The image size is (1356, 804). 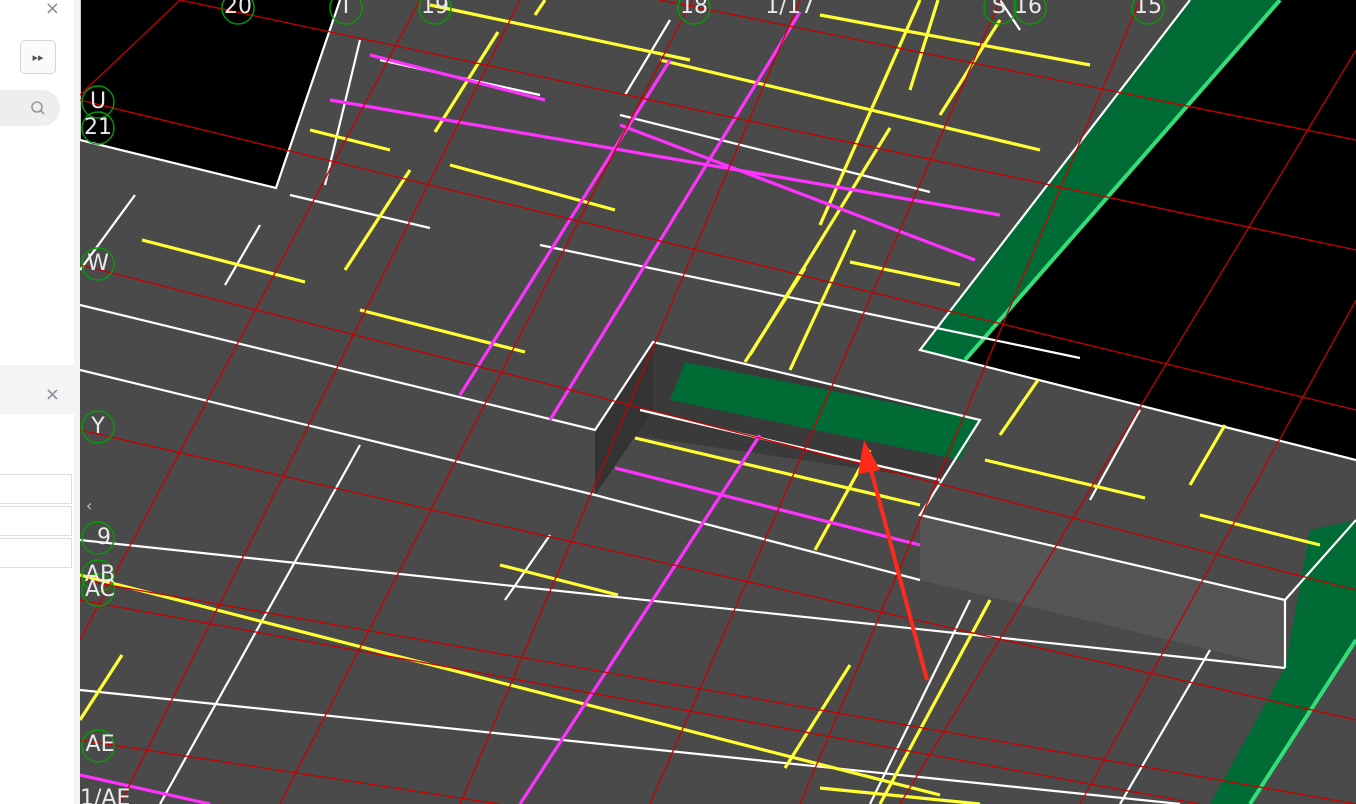 I want to click on axis-label: T, so click(x=346, y=9).